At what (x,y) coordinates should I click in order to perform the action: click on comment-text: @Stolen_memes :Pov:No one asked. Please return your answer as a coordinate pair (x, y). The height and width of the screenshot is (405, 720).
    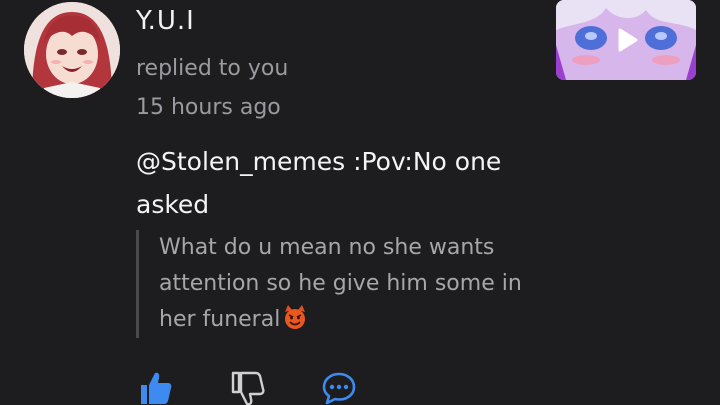
    Looking at the image, I should click on (319, 183).